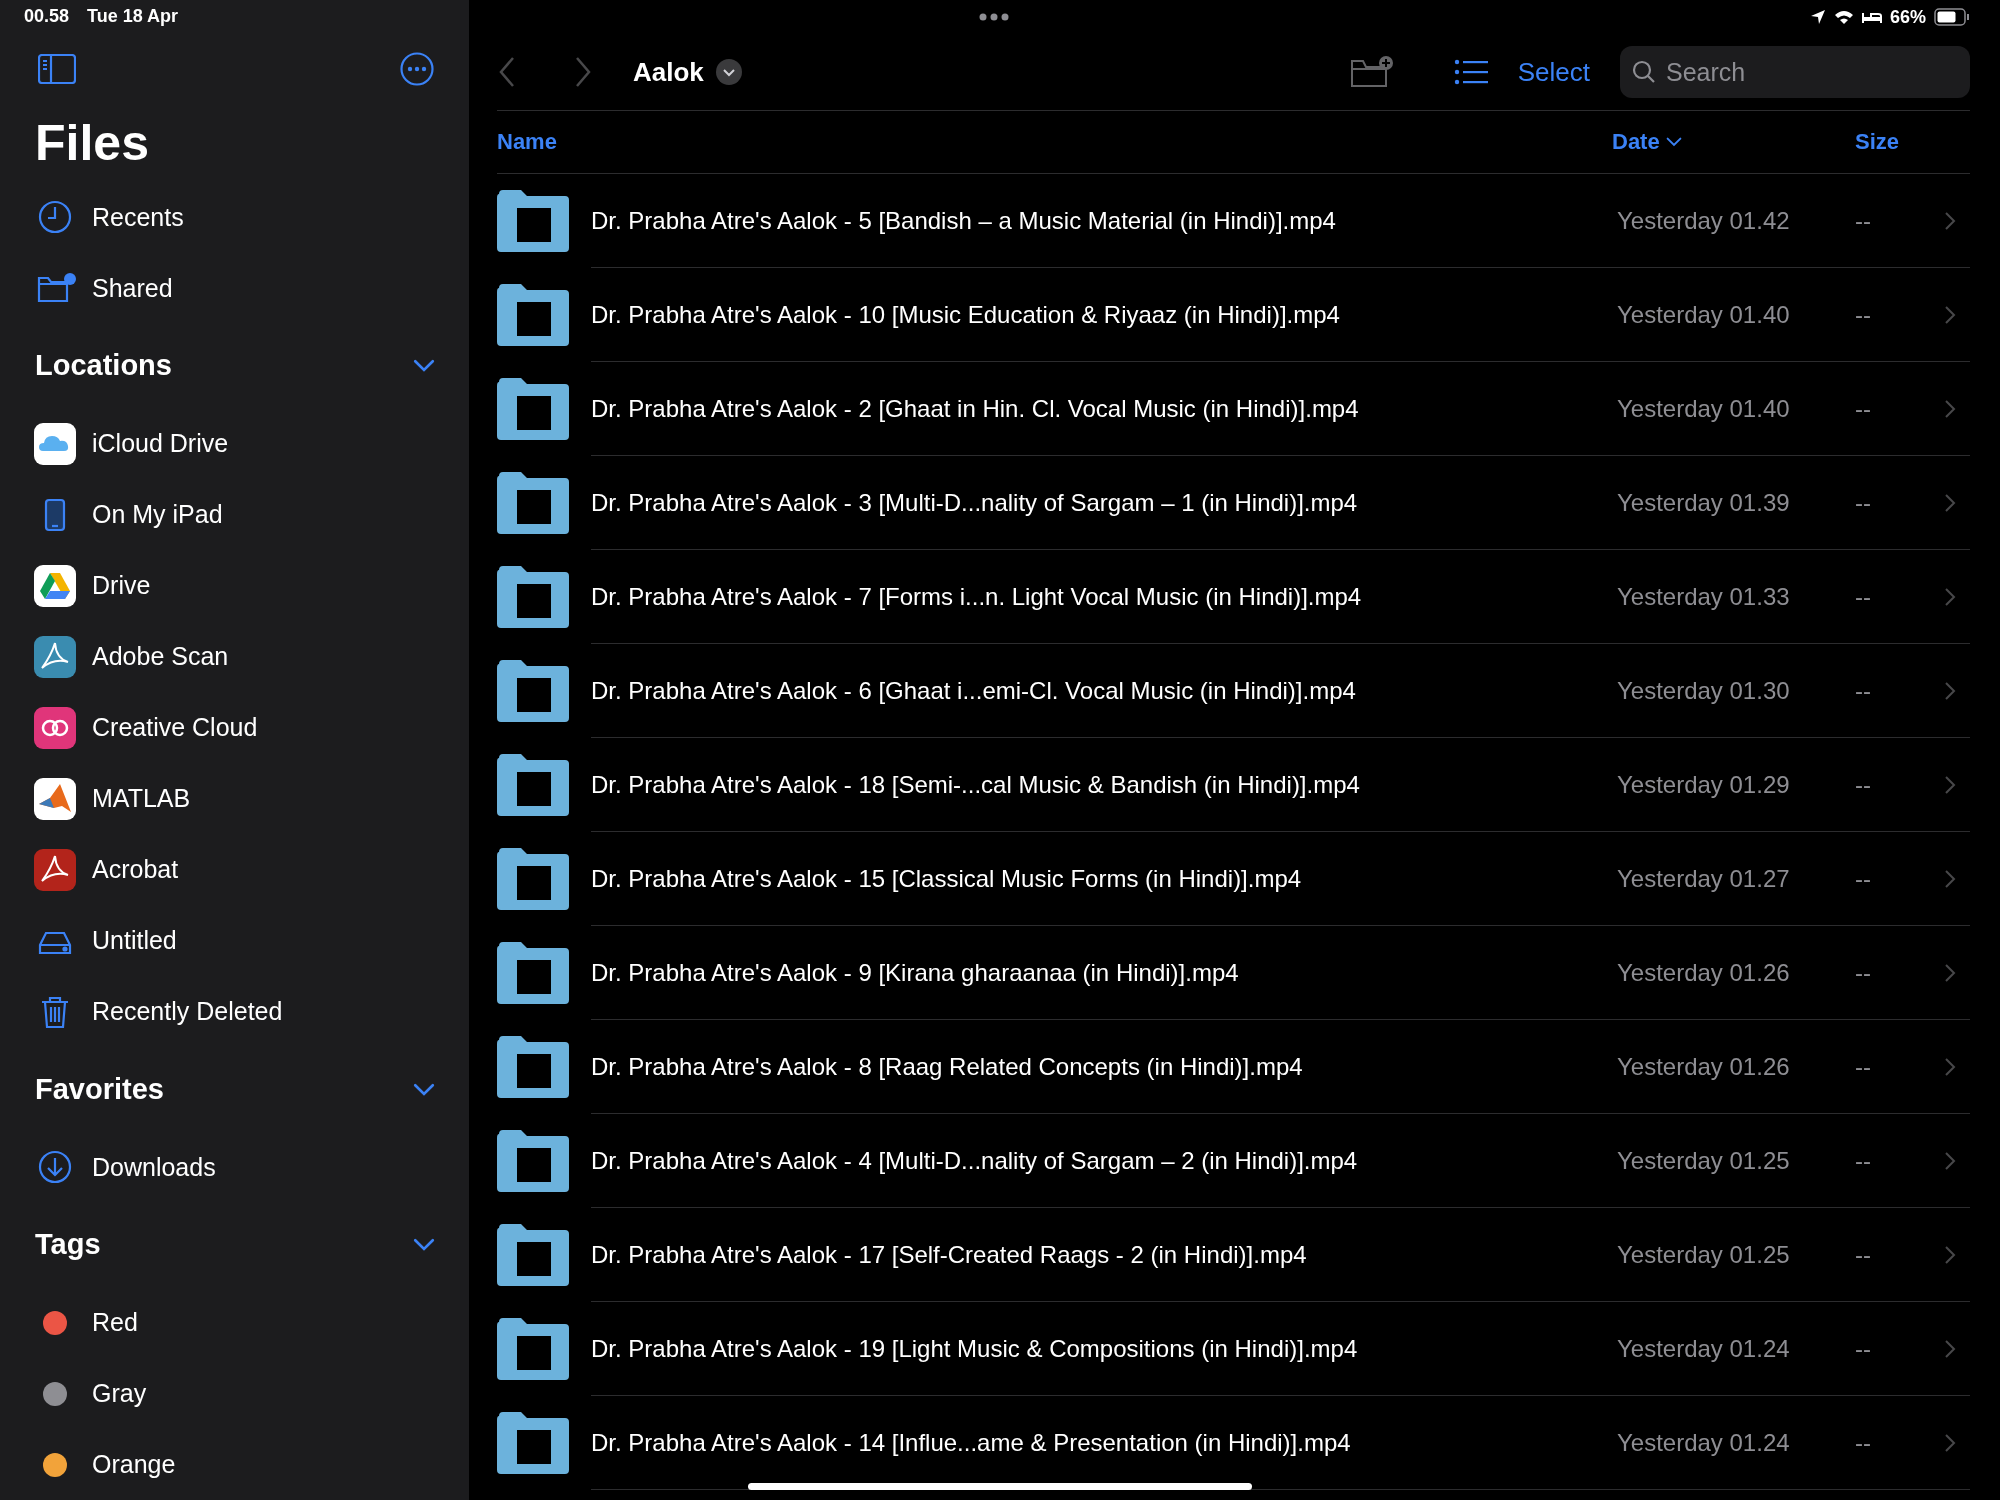 The width and height of the screenshot is (2000, 1500). Describe the element at coordinates (234, 515) in the screenshot. I see `sidebar-item: On My iPad` at that location.